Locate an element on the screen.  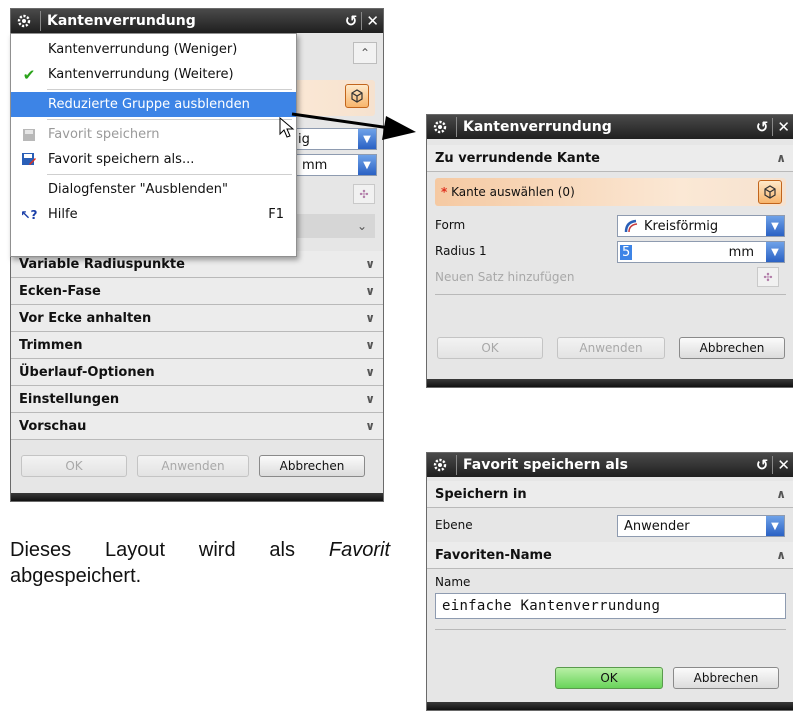
level-select: Anwender ▼ is located at coordinates (701, 526).